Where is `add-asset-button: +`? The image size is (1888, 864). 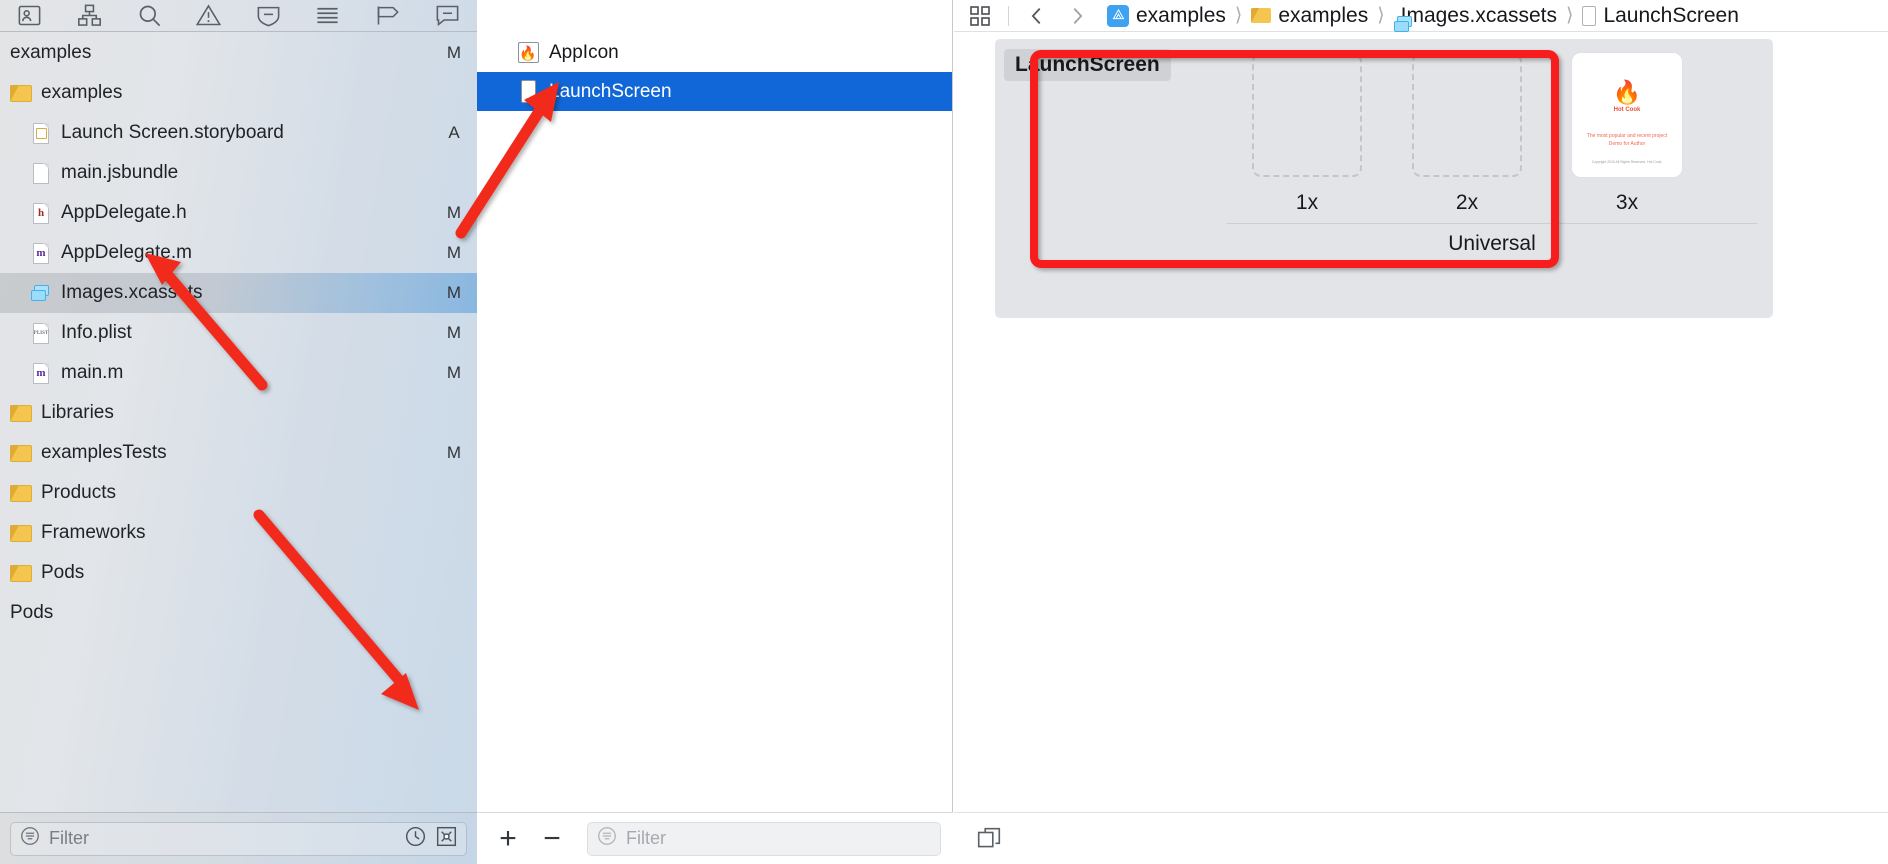
add-asset-button: + is located at coordinates (508, 839).